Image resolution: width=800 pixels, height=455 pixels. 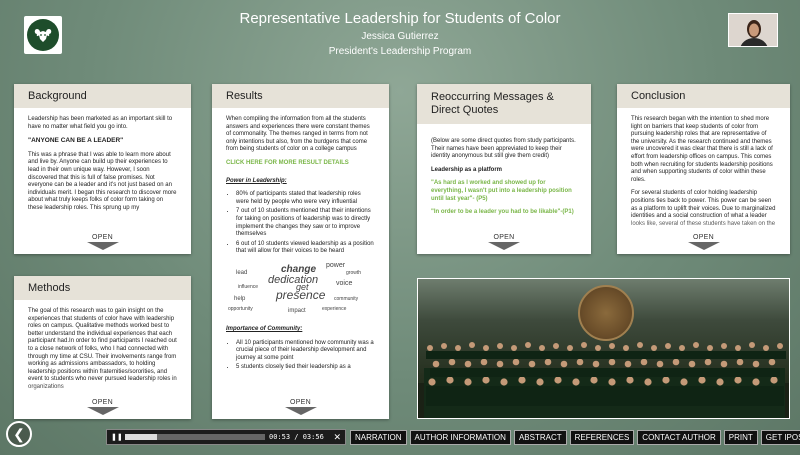 I want to click on word-cloud-word: experience, so click(x=334, y=308).